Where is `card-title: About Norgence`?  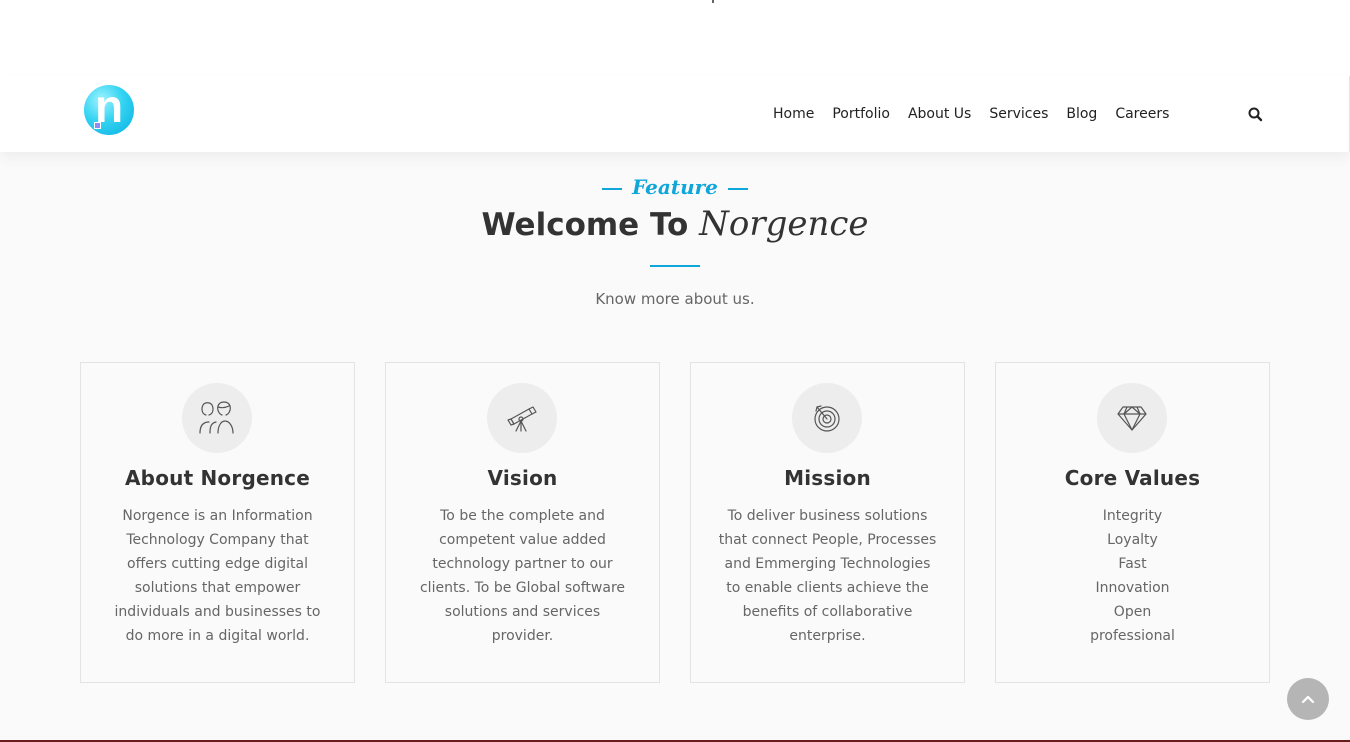
card-title: About Norgence is located at coordinates (217, 478).